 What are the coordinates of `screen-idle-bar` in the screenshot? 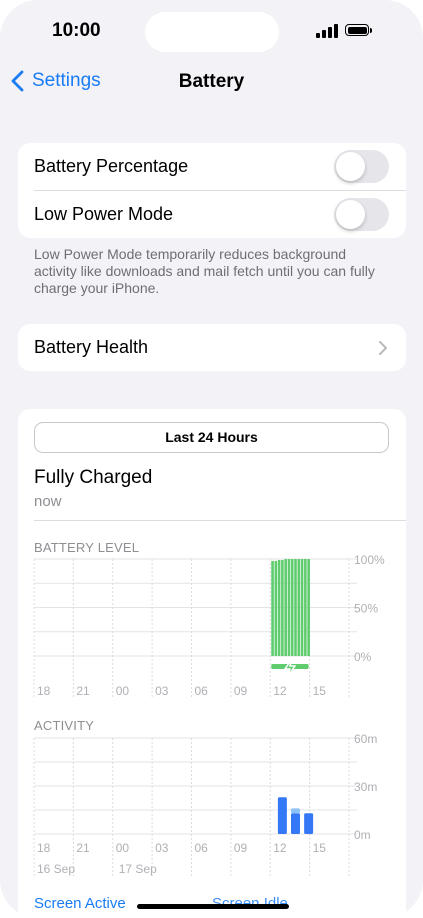 It's located at (295, 811).